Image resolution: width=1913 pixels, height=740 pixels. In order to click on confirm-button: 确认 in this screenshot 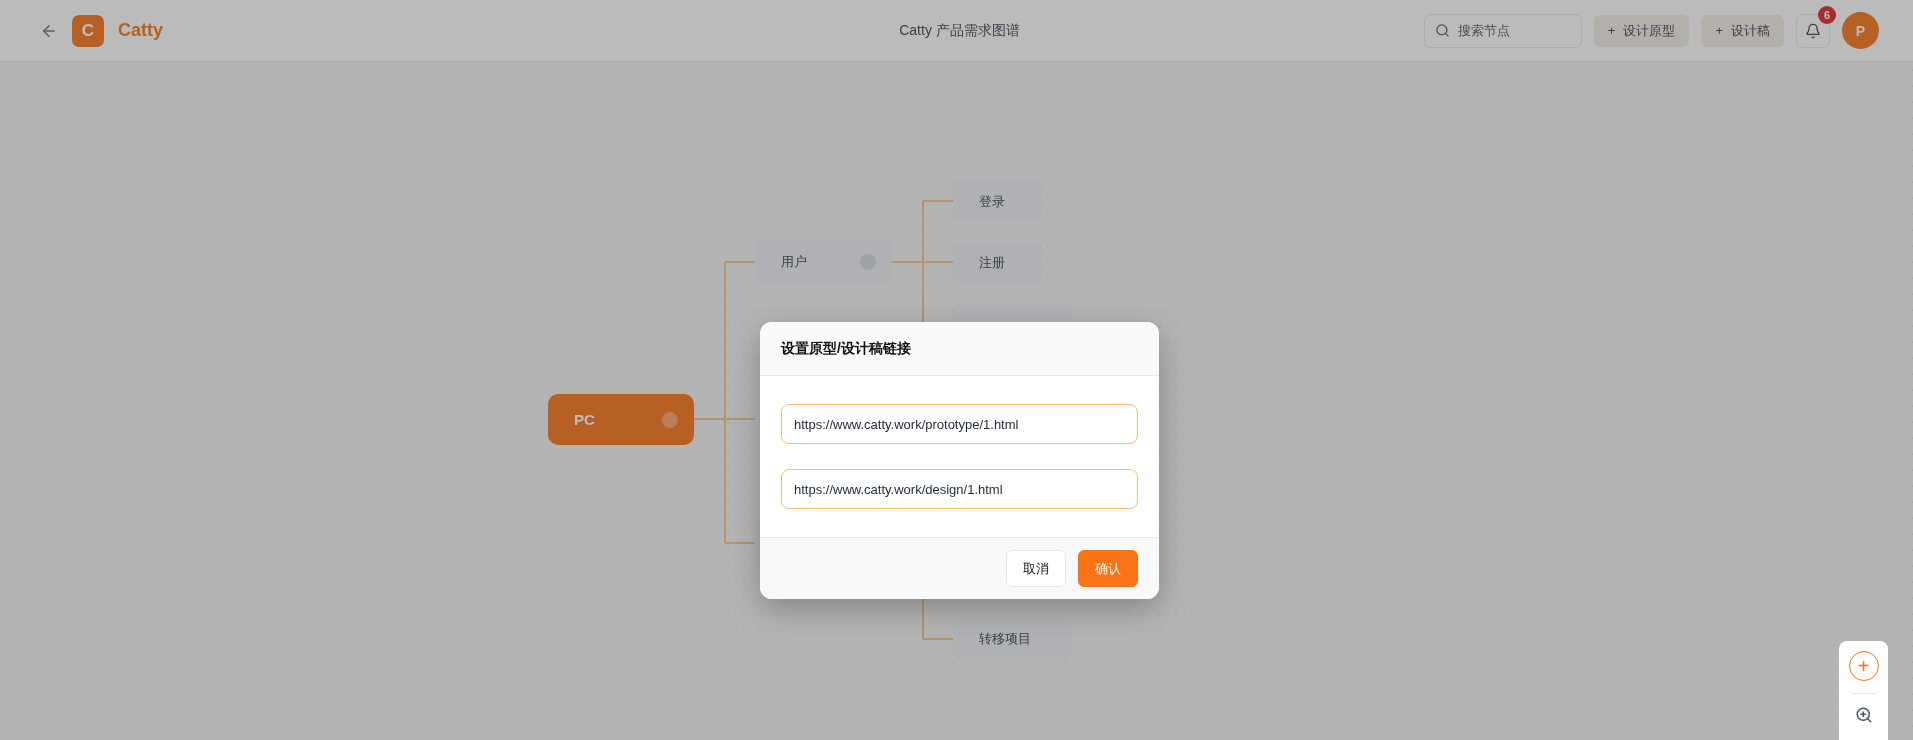, I will do `click(1108, 568)`.